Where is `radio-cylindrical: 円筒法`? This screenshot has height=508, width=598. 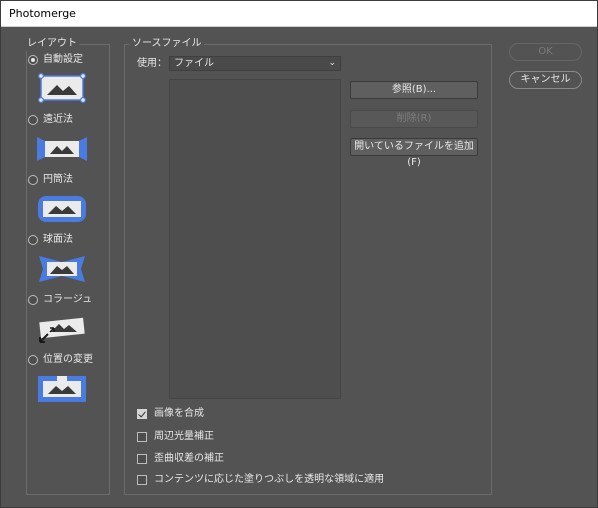
radio-cylindrical: 円筒法 is located at coordinates (50, 180).